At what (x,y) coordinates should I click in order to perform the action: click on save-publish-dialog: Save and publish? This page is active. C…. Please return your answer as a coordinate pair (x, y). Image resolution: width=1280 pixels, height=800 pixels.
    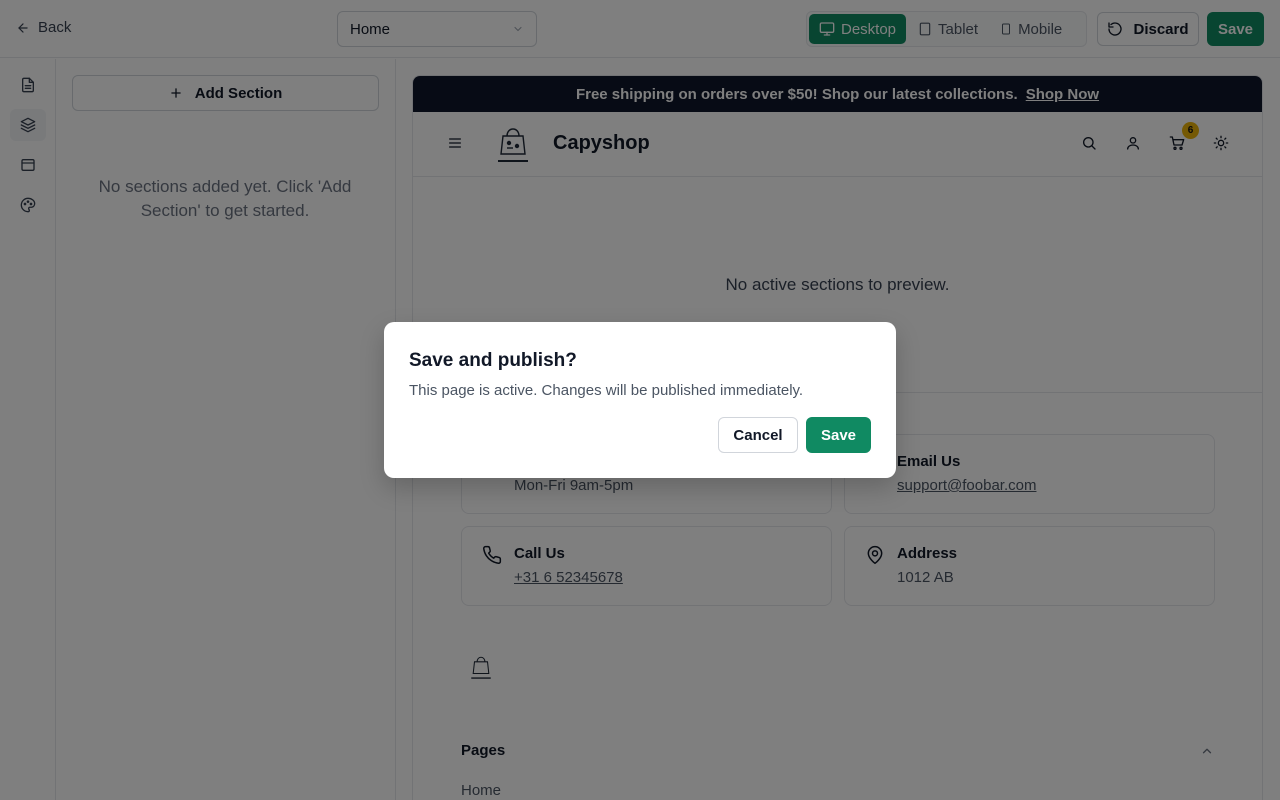
    Looking at the image, I should click on (640, 400).